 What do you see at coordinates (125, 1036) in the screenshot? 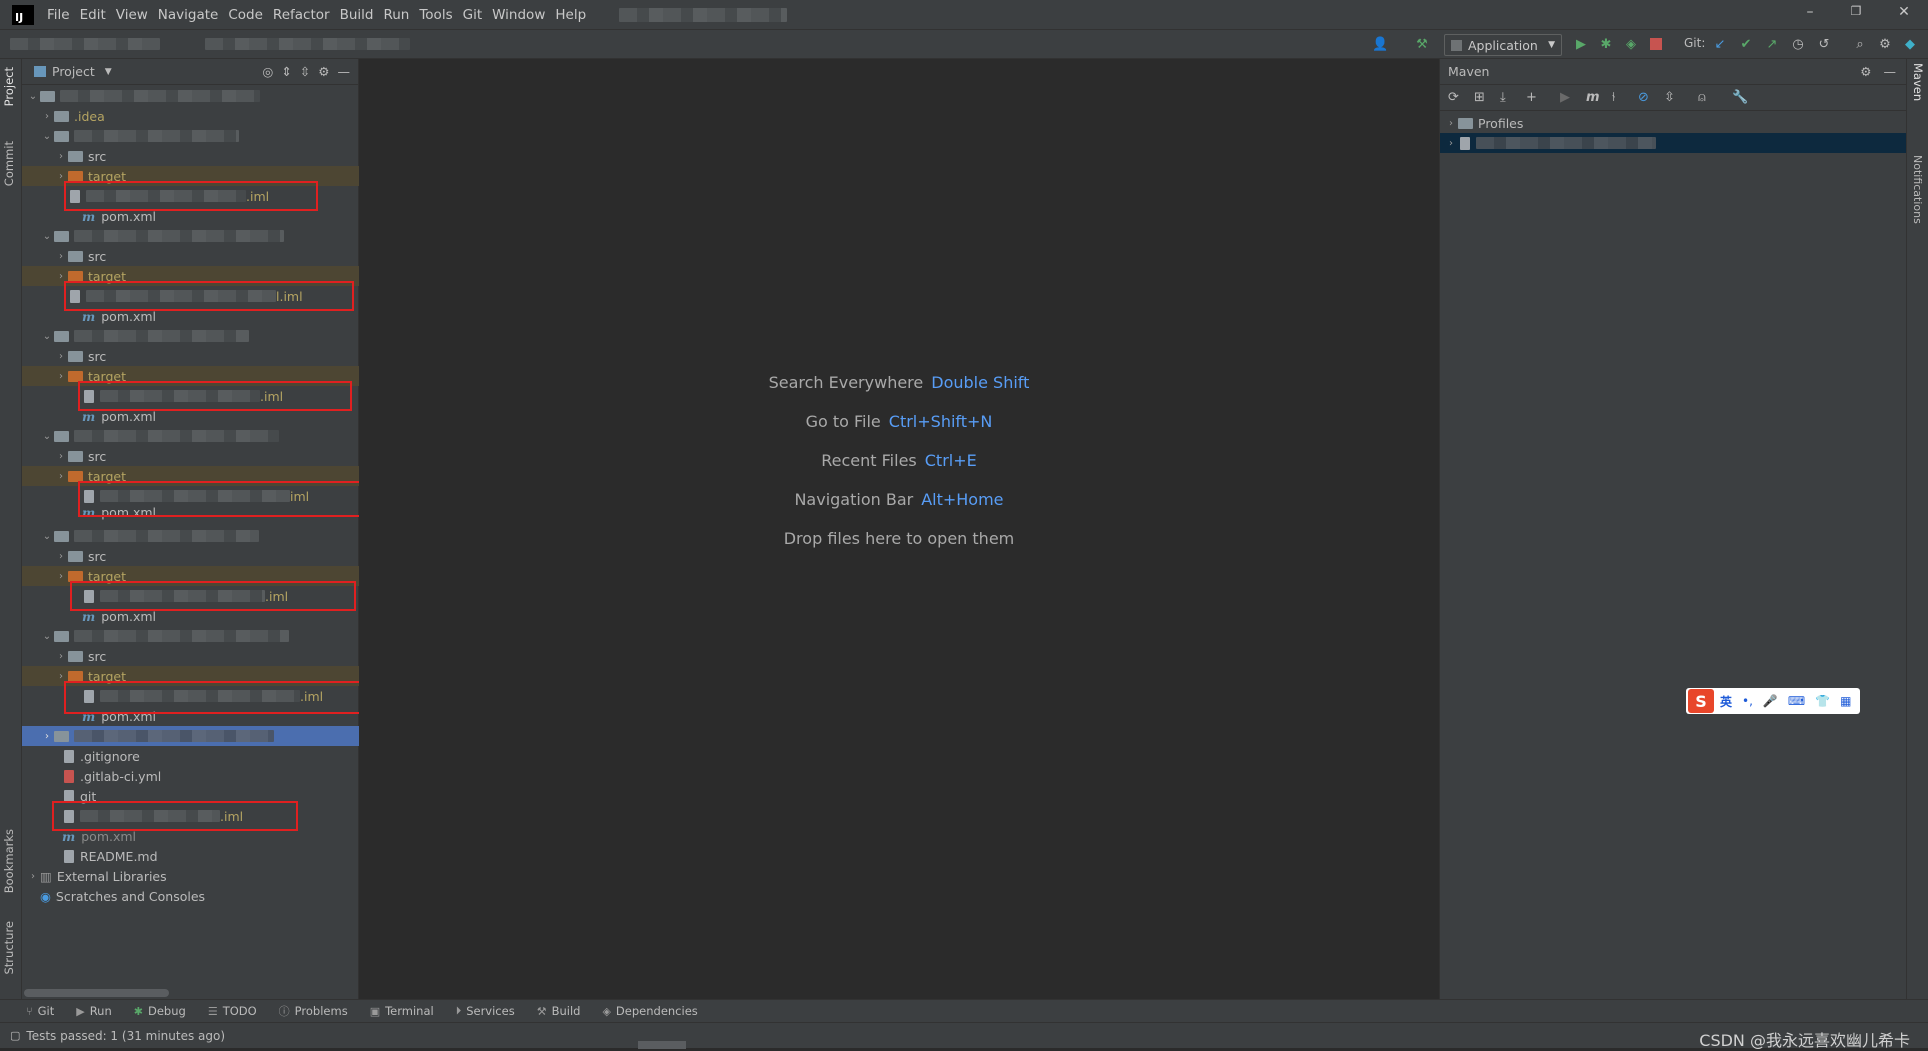
I see `status-text: Tests passed: 1 (31 minutes ago)` at bounding box center [125, 1036].